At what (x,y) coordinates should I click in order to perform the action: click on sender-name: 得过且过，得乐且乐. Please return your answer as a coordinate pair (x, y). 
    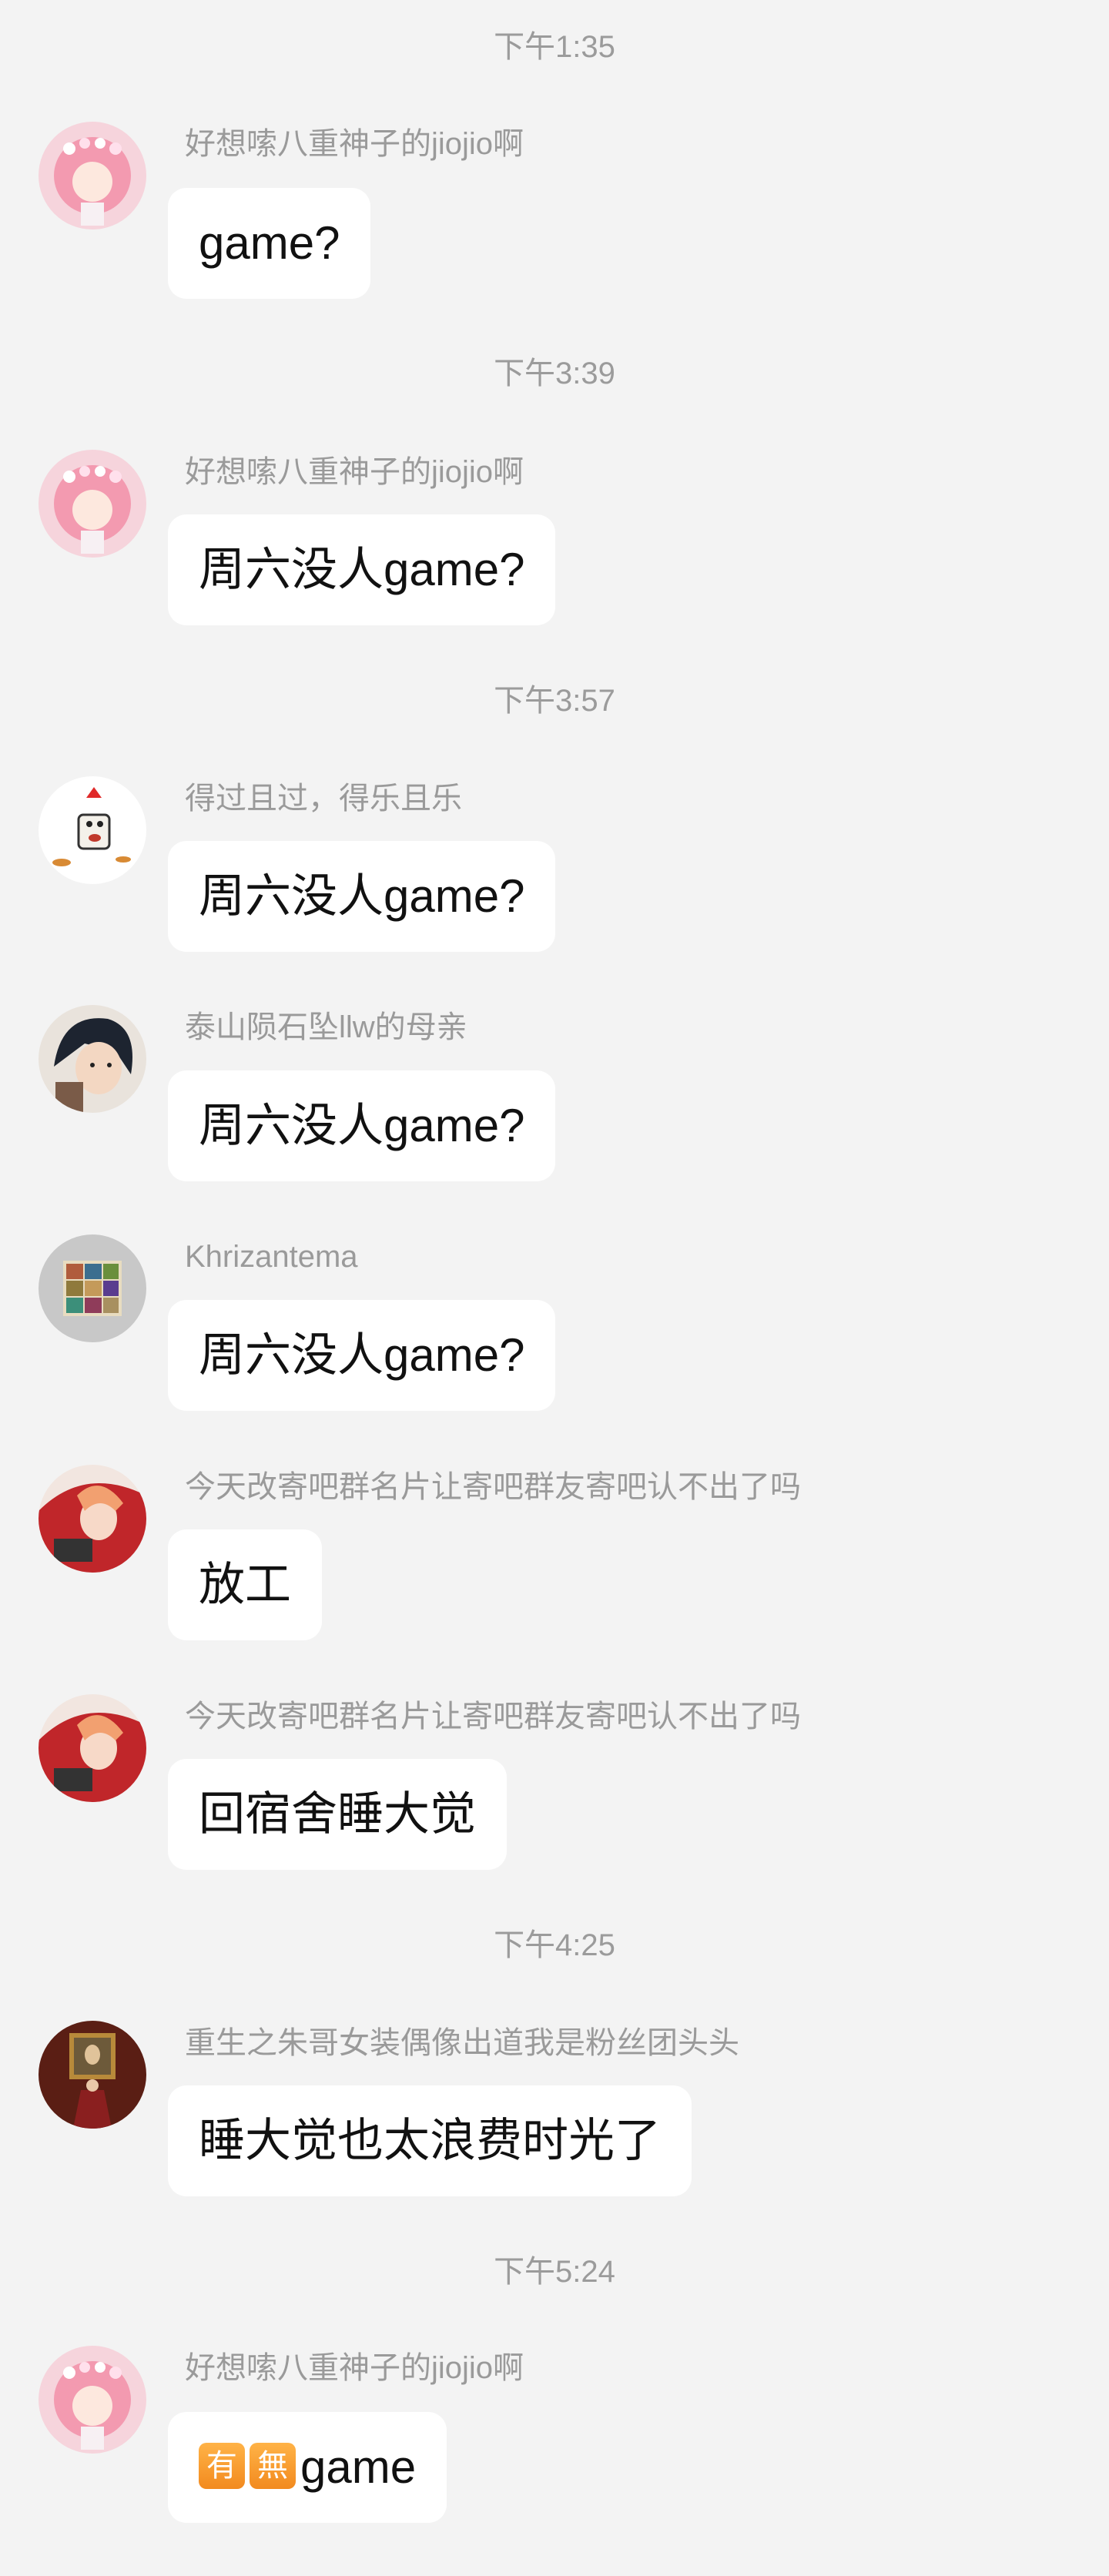
    Looking at the image, I should click on (323, 799).